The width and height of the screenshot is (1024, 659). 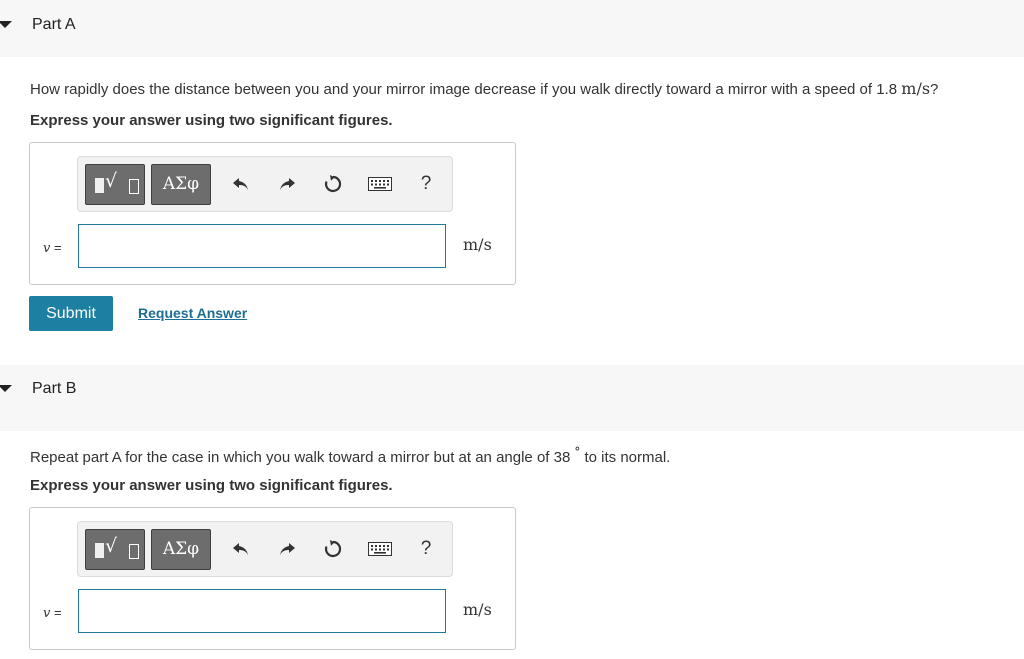 I want to click on part-b-answer-box: √ ΑΣφ ? v = m/s, so click(x=272, y=578).